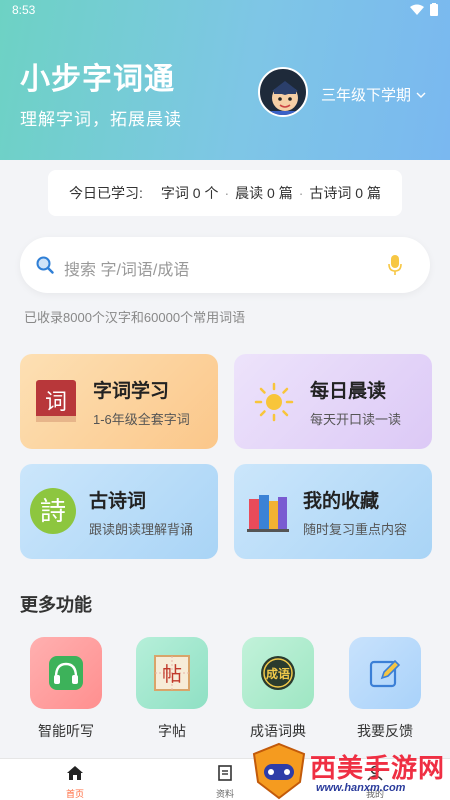 The width and height of the screenshot is (450, 800). Describe the element at coordinates (341, 501) in the screenshot. I see `card-title: 我的收藏` at that location.